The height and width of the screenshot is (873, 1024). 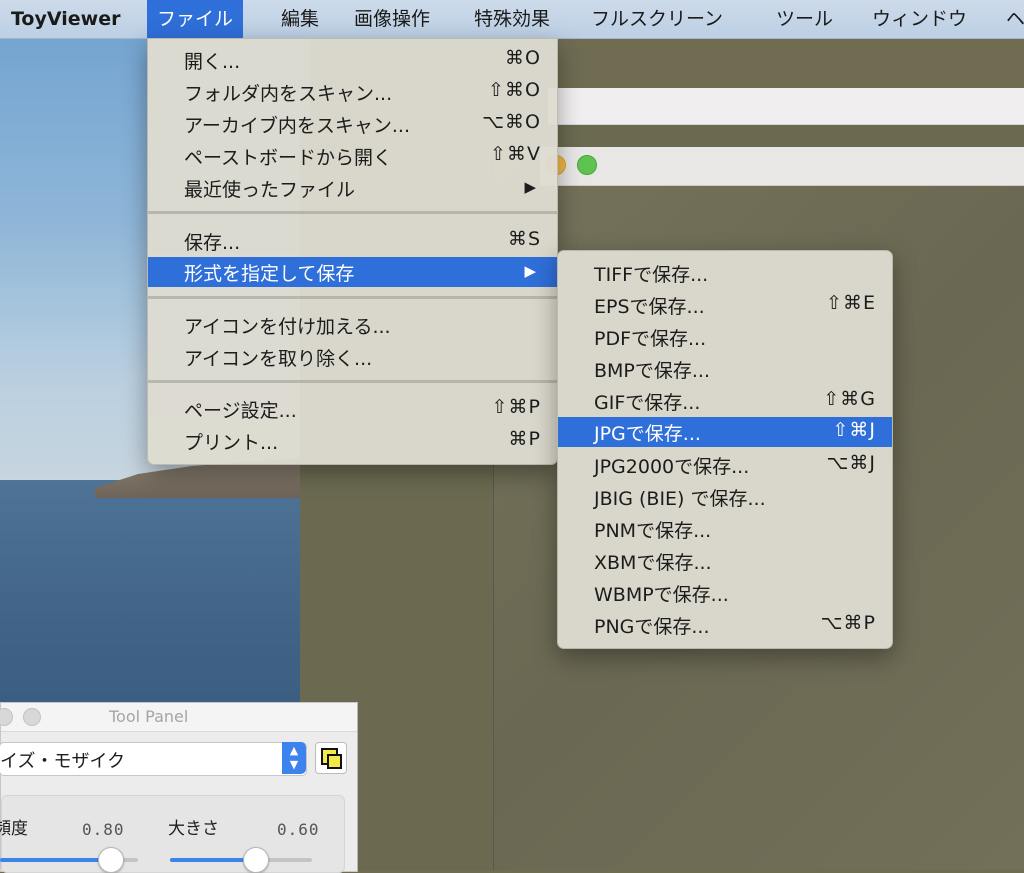 I want to click on tool-panel-window: Tool Panel イズ・モザイク ▲ ▼ 頻度 0.80 大きさ 0.60, so click(x=179, y=787).